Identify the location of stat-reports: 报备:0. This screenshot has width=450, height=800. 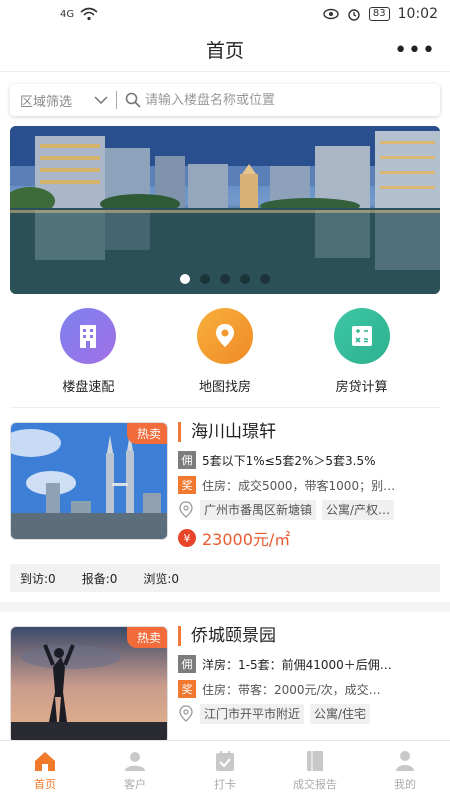
(99, 578).